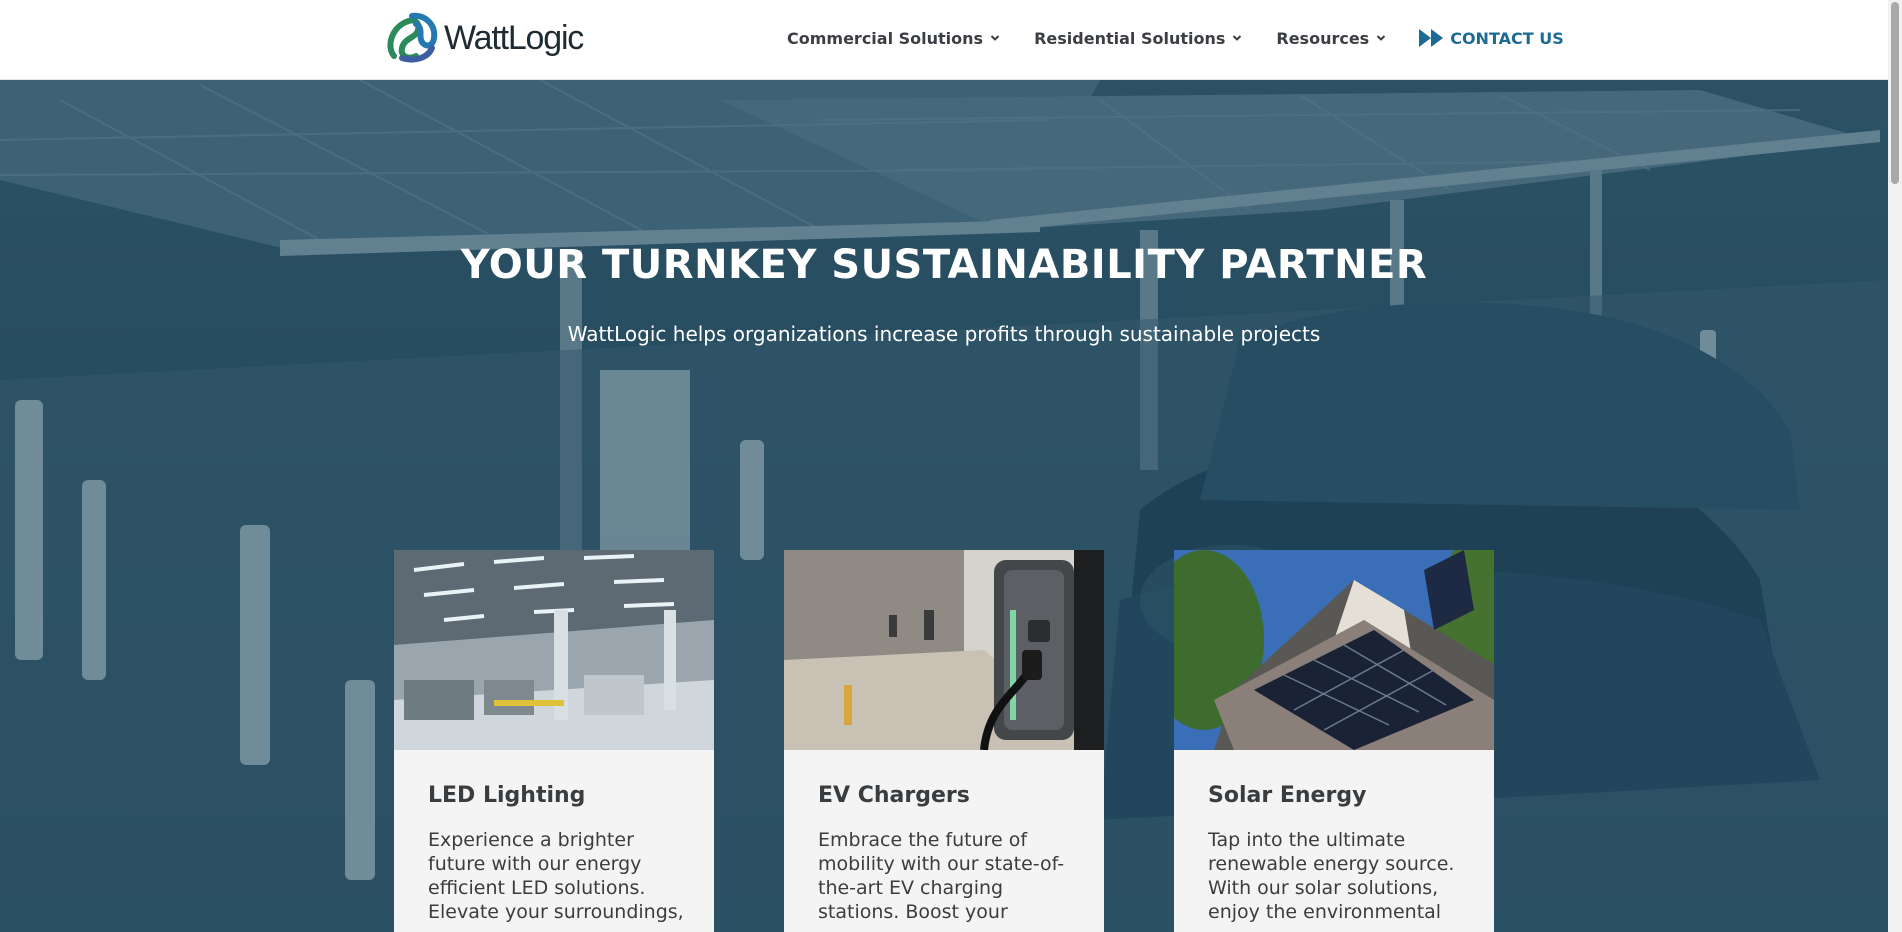 The height and width of the screenshot is (932, 1902). I want to click on card-title: LED Lighting, so click(507, 795).